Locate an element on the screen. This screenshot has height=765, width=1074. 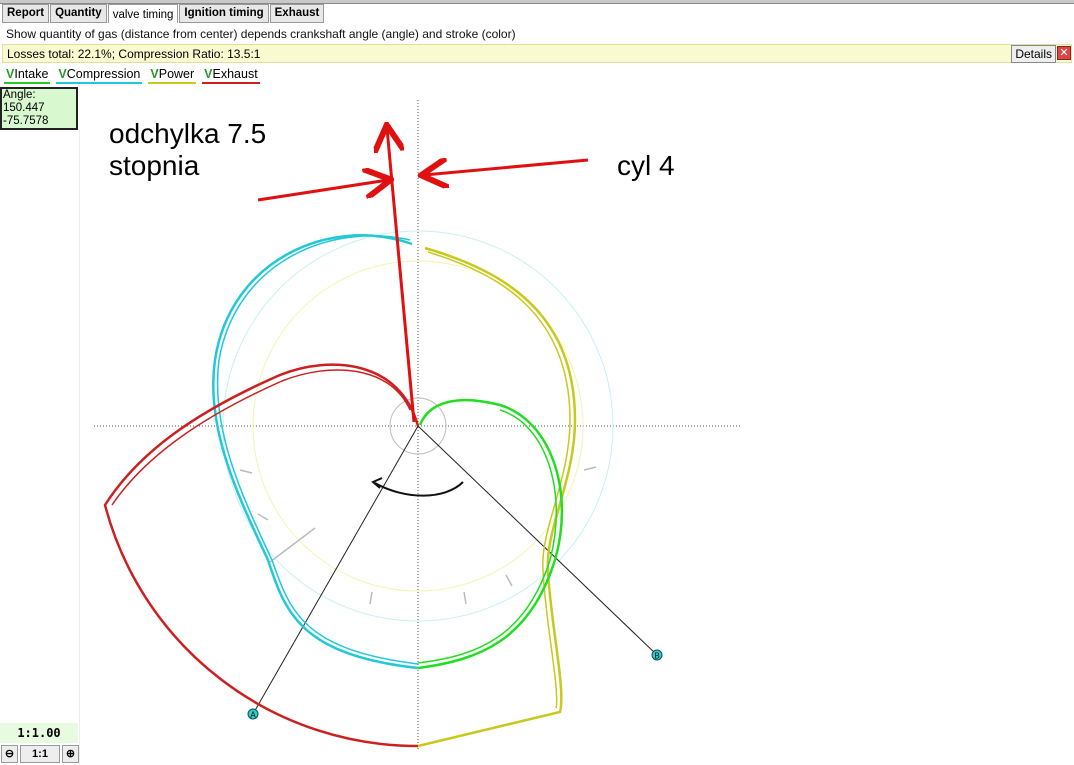
zoom-reset-button: 1:1 is located at coordinates (40, 754).